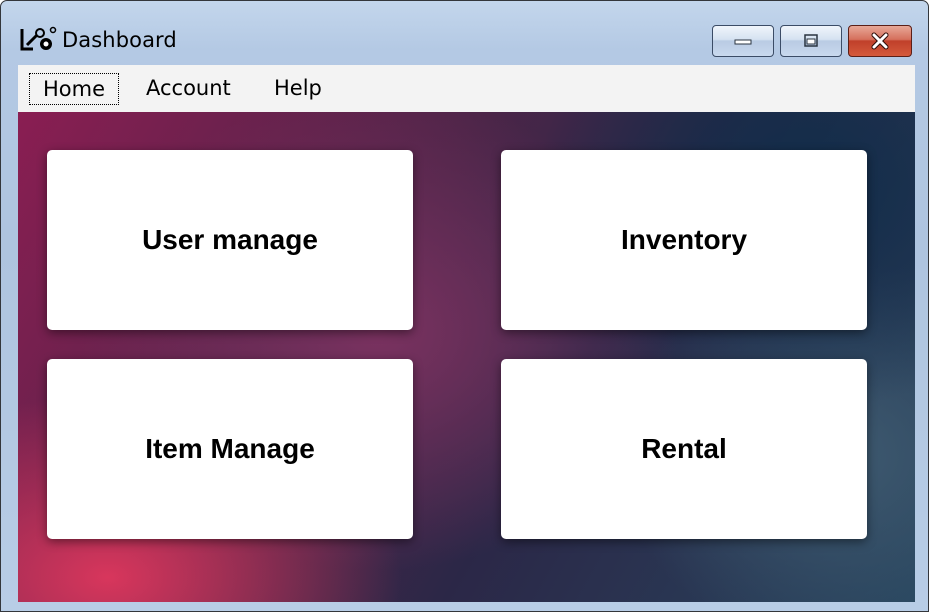 This screenshot has height=614, width=932. I want to click on rental-button: Rental, so click(684, 449).